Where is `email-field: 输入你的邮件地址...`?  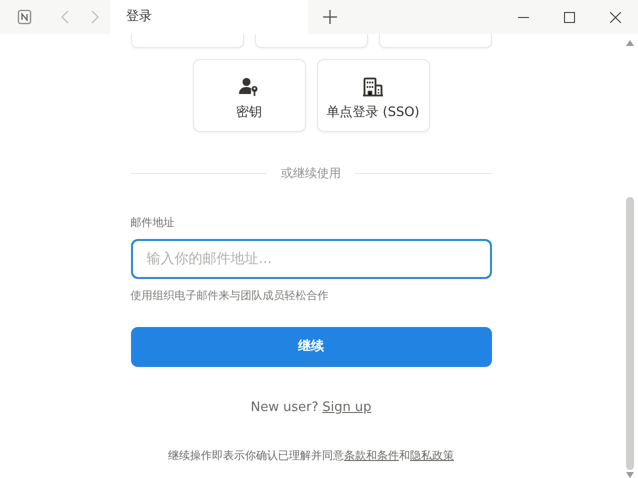 email-field: 输入你的邮件地址... is located at coordinates (311, 258).